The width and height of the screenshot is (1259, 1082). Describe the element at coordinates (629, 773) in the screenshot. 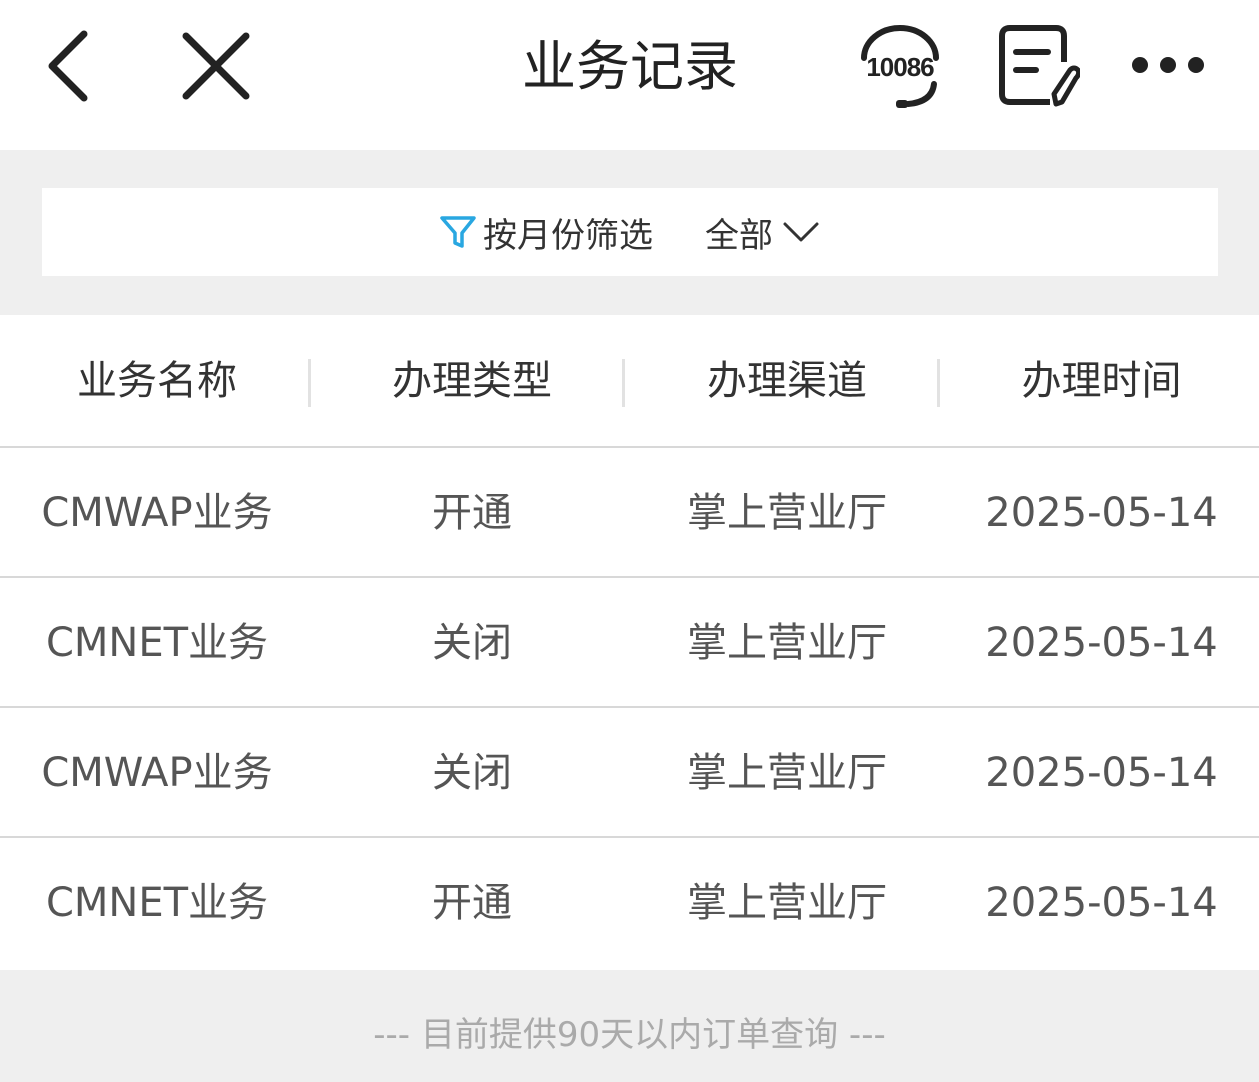

I see `table-row: CMWAP业务 关闭 掌上营业厅 2025-05-14` at that location.